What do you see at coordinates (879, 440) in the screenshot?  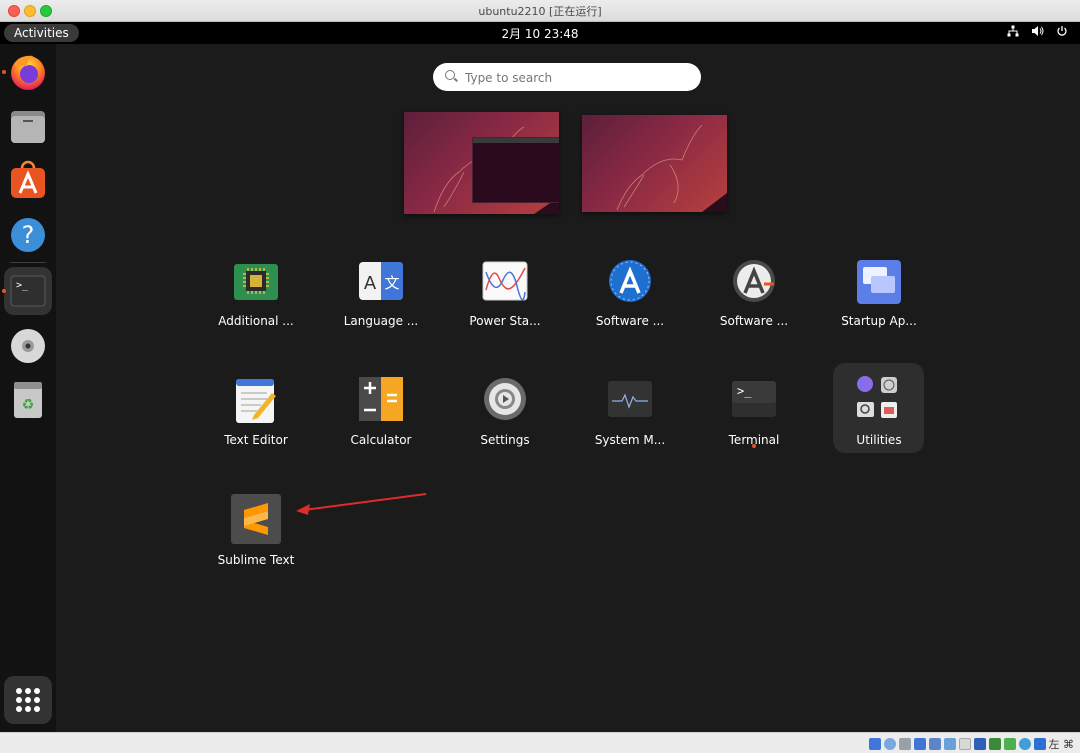 I see `app-label: Utilities` at bounding box center [879, 440].